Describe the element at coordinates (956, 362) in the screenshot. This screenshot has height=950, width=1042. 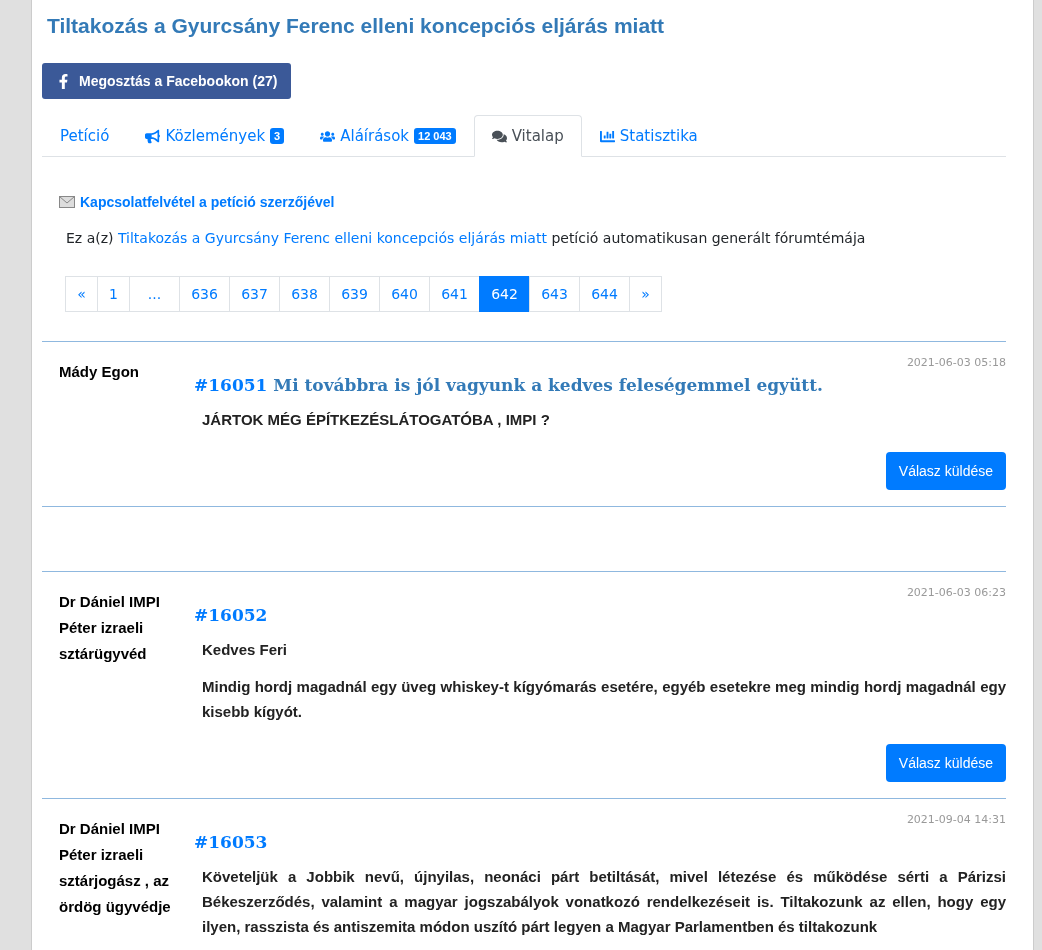
I see `post-date: 2021-06-03 05:18` at that location.